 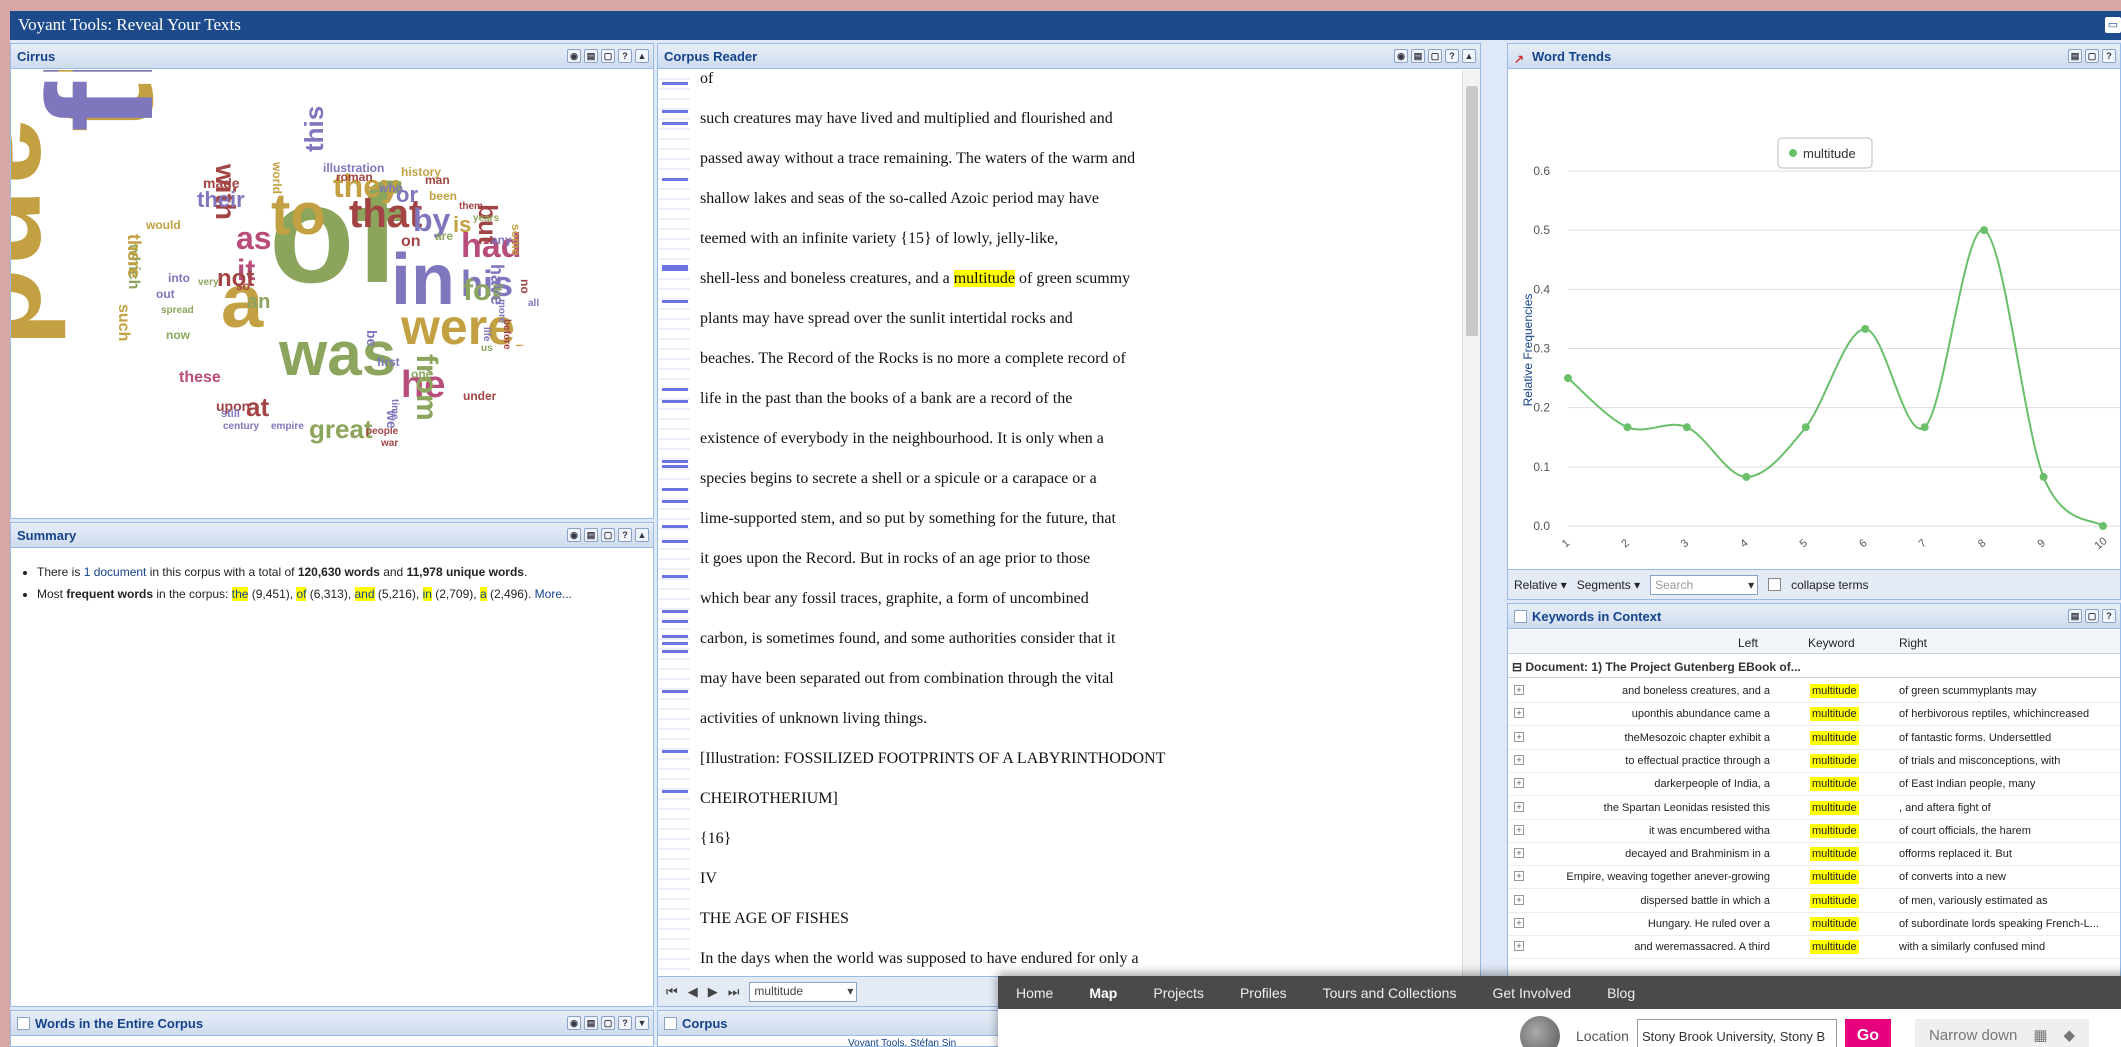 I want to click on words-corpus-header: Words in the Entire Corpus ◉ ▤ ▢ ? ▼, so click(x=332, y=1023).